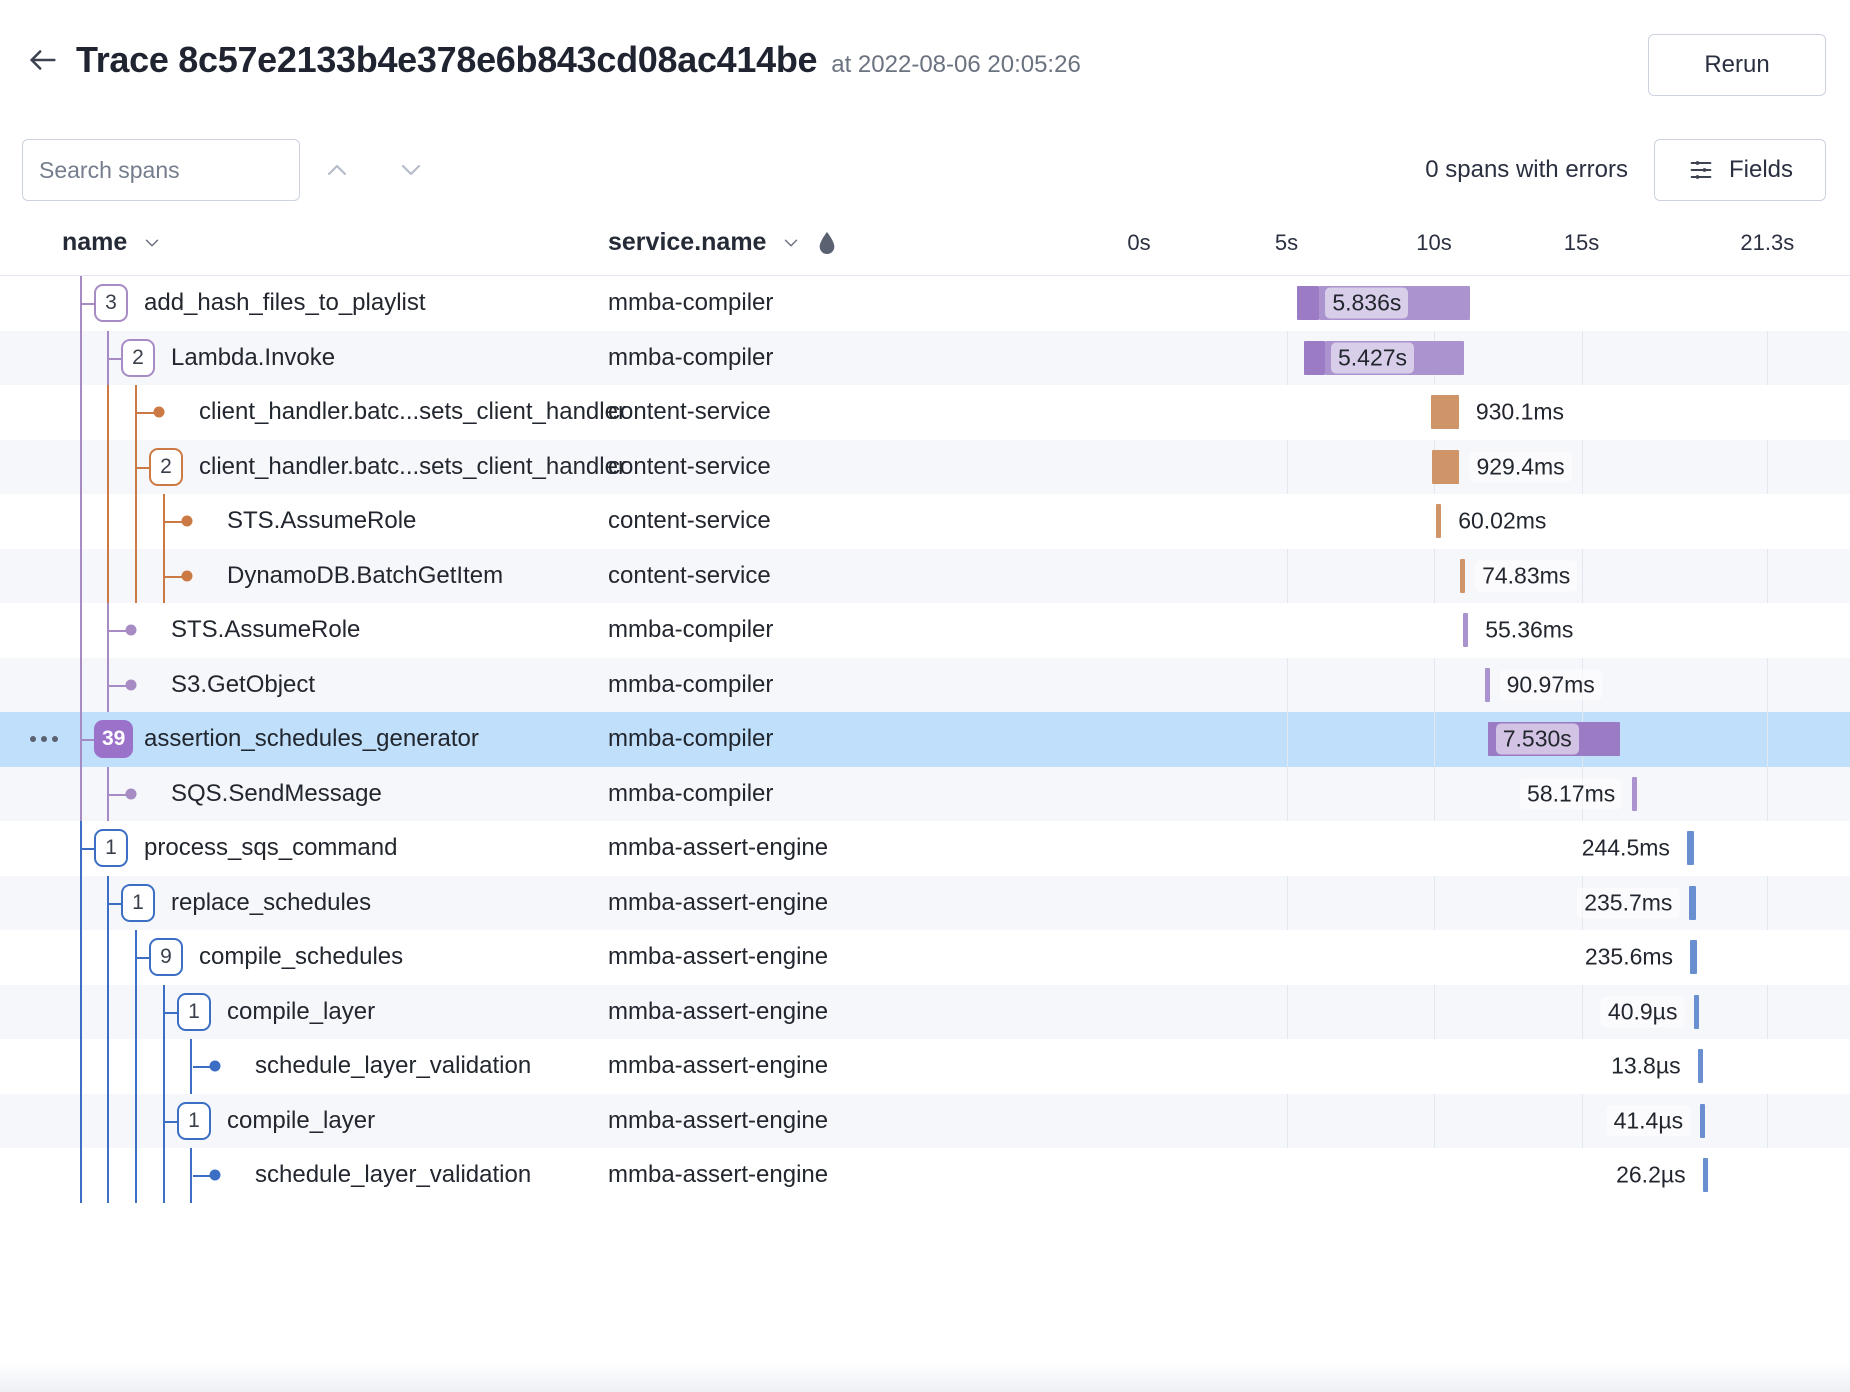 This screenshot has width=1850, height=1392. What do you see at coordinates (1405, 466) in the screenshot?
I see `span-timeline-cell: 929.4ms` at bounding box center [1405, 466].